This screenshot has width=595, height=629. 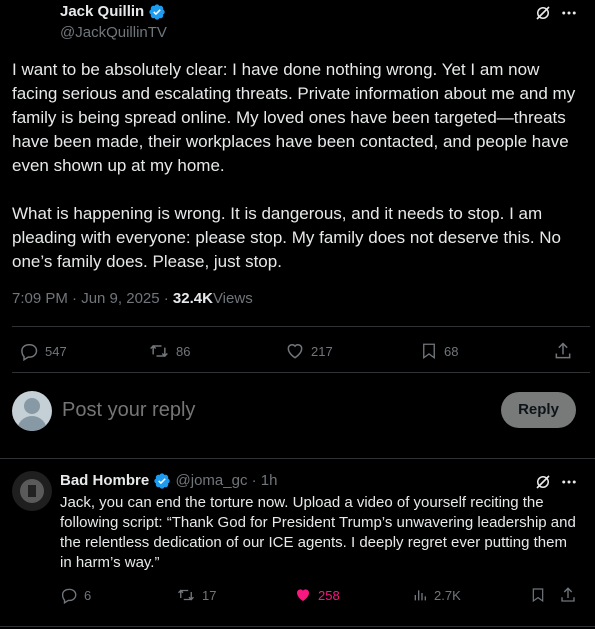 I want to click on reply-button: Reply, so click(x=538, y=410).